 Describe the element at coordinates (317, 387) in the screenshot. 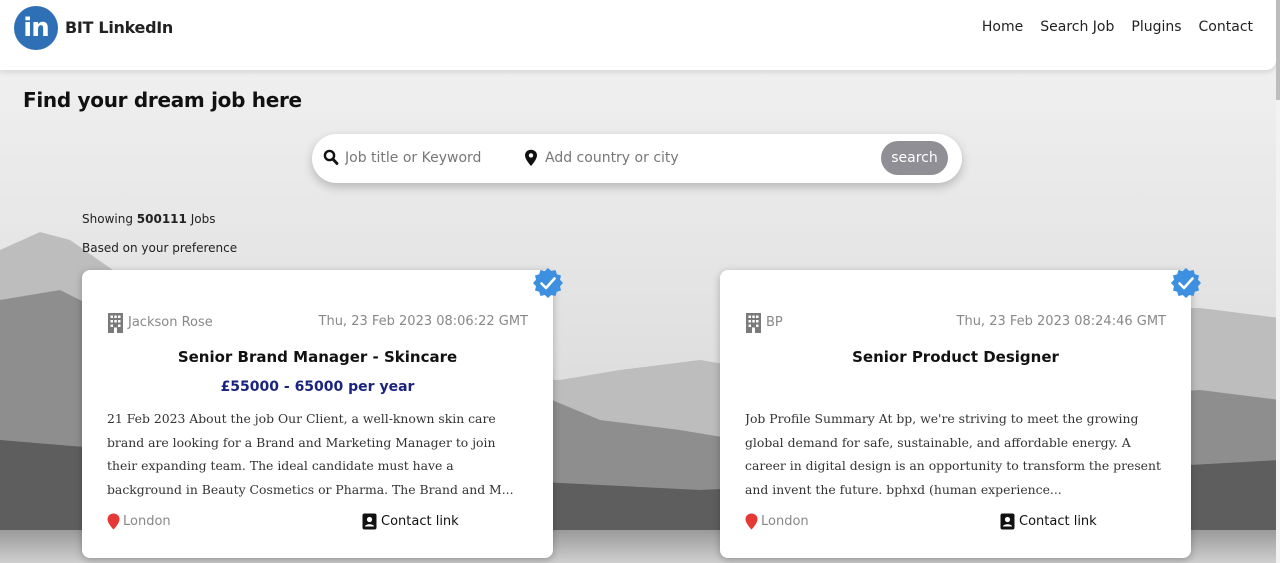

I see `salary: £55000 - 65000 per year` at that location.